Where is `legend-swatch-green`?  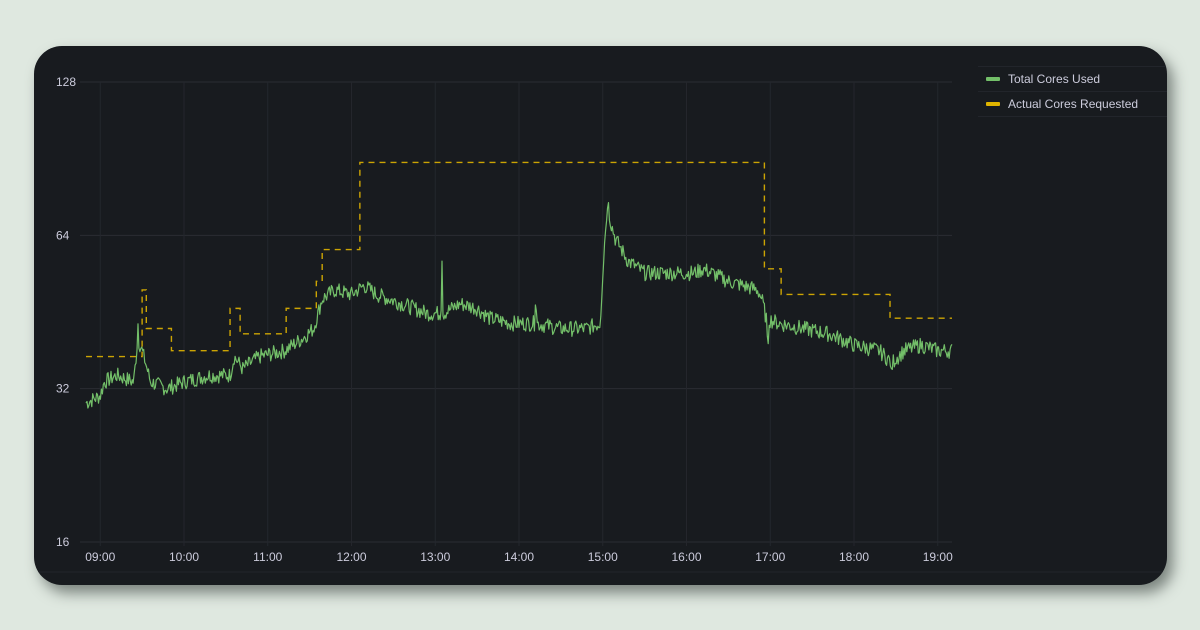
legend-swatch-green is located at coordinates (993, 79).